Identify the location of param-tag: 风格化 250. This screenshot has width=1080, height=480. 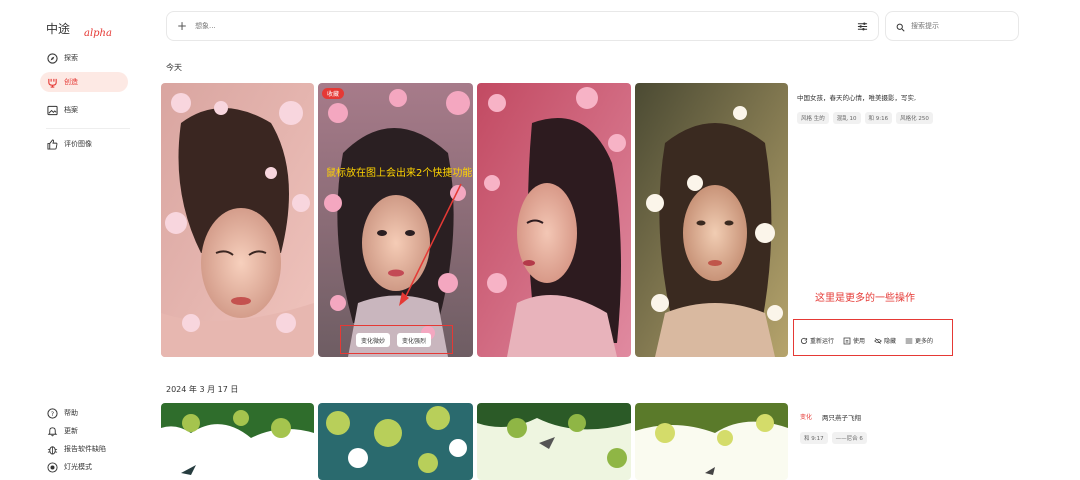
(914, 118).